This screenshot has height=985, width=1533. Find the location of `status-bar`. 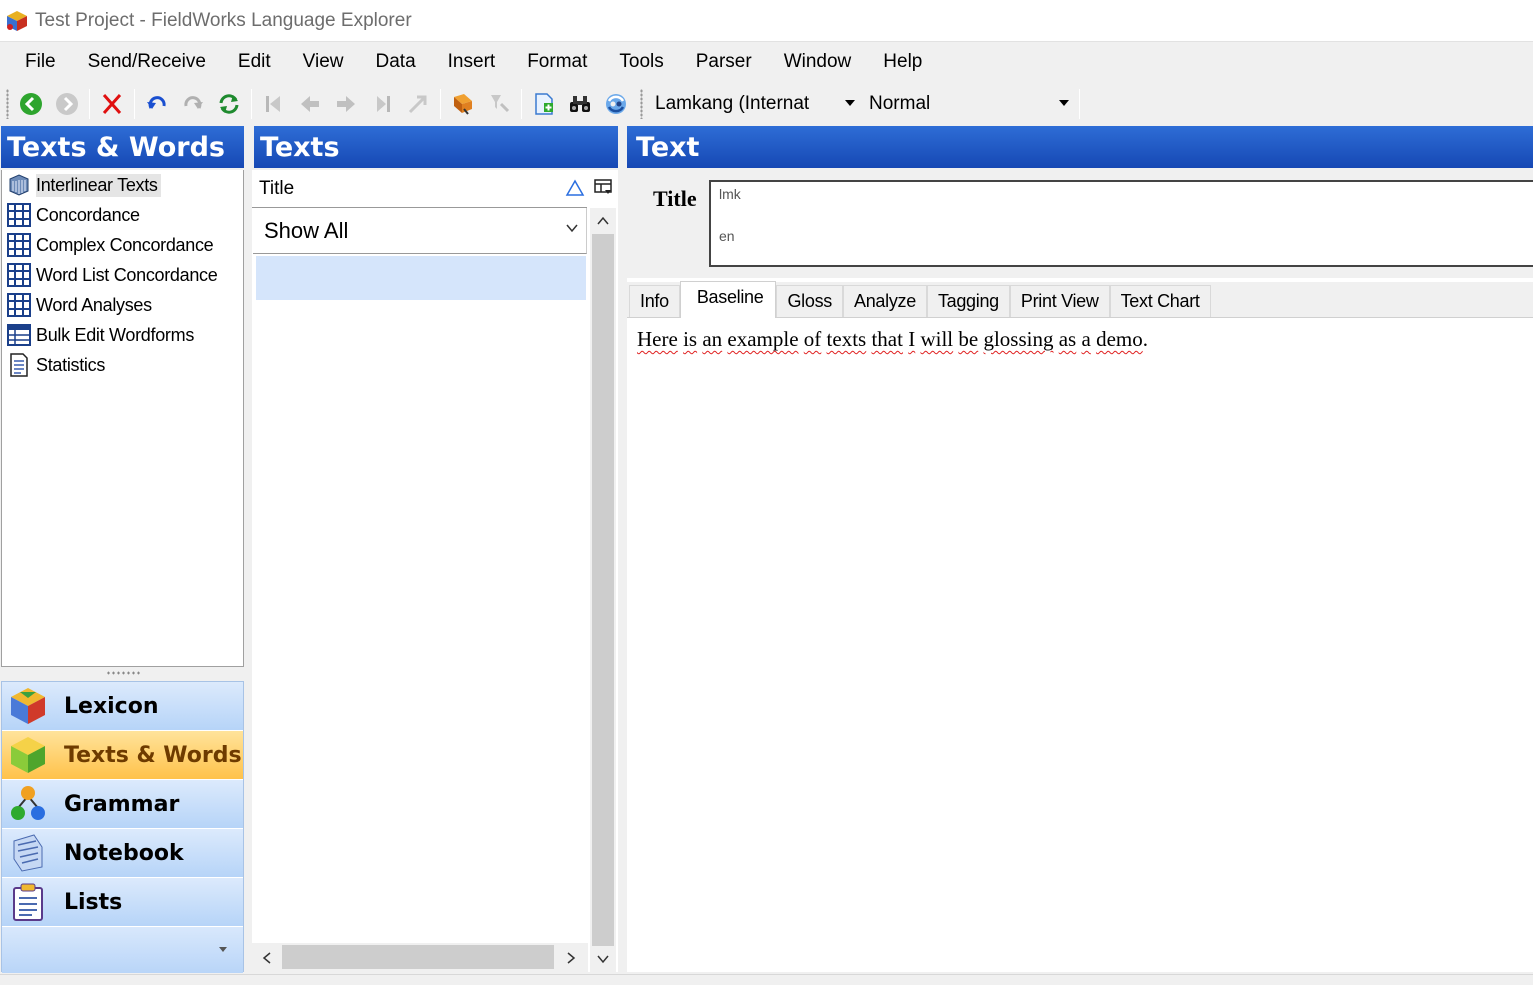

status-bar is located at coordinates (766, 979).